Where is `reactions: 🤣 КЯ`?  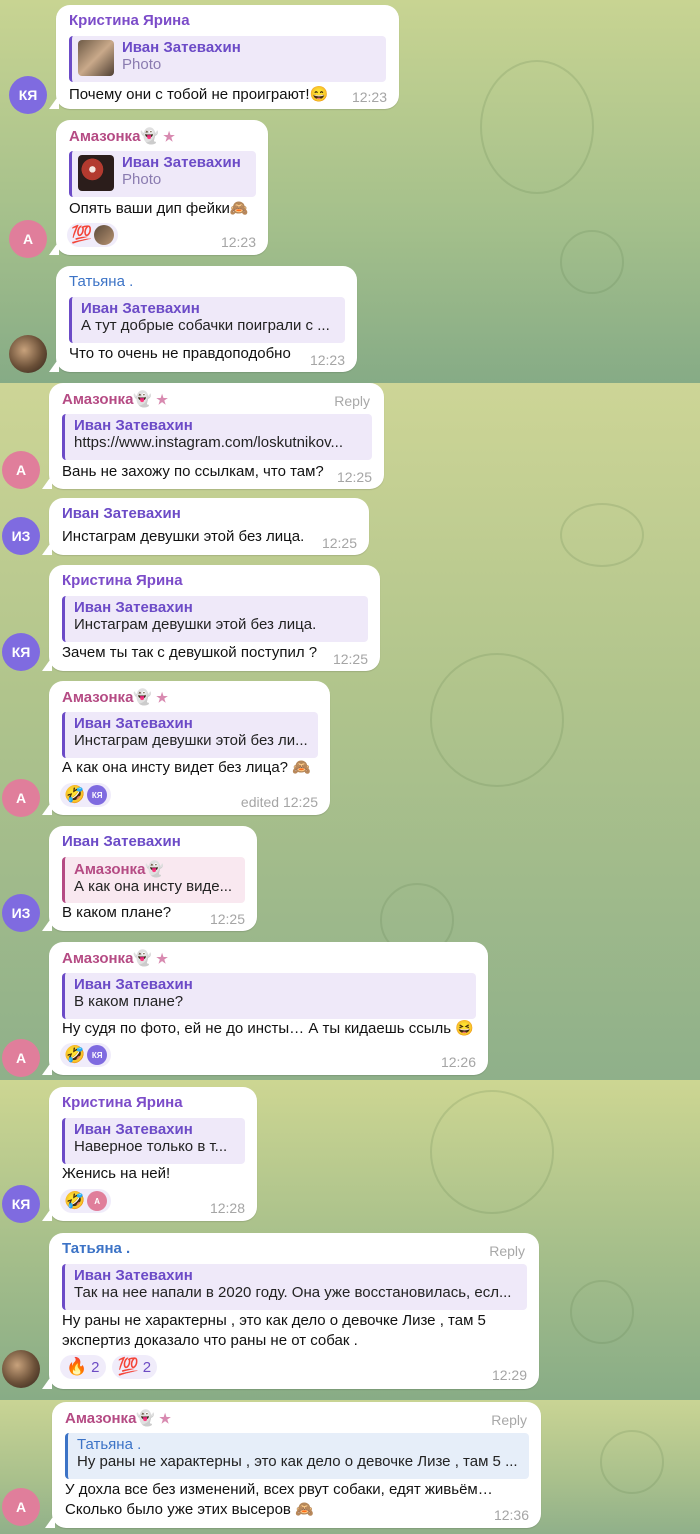 reactions: 🤣 КЯ is located at coordinates (86, 1055).